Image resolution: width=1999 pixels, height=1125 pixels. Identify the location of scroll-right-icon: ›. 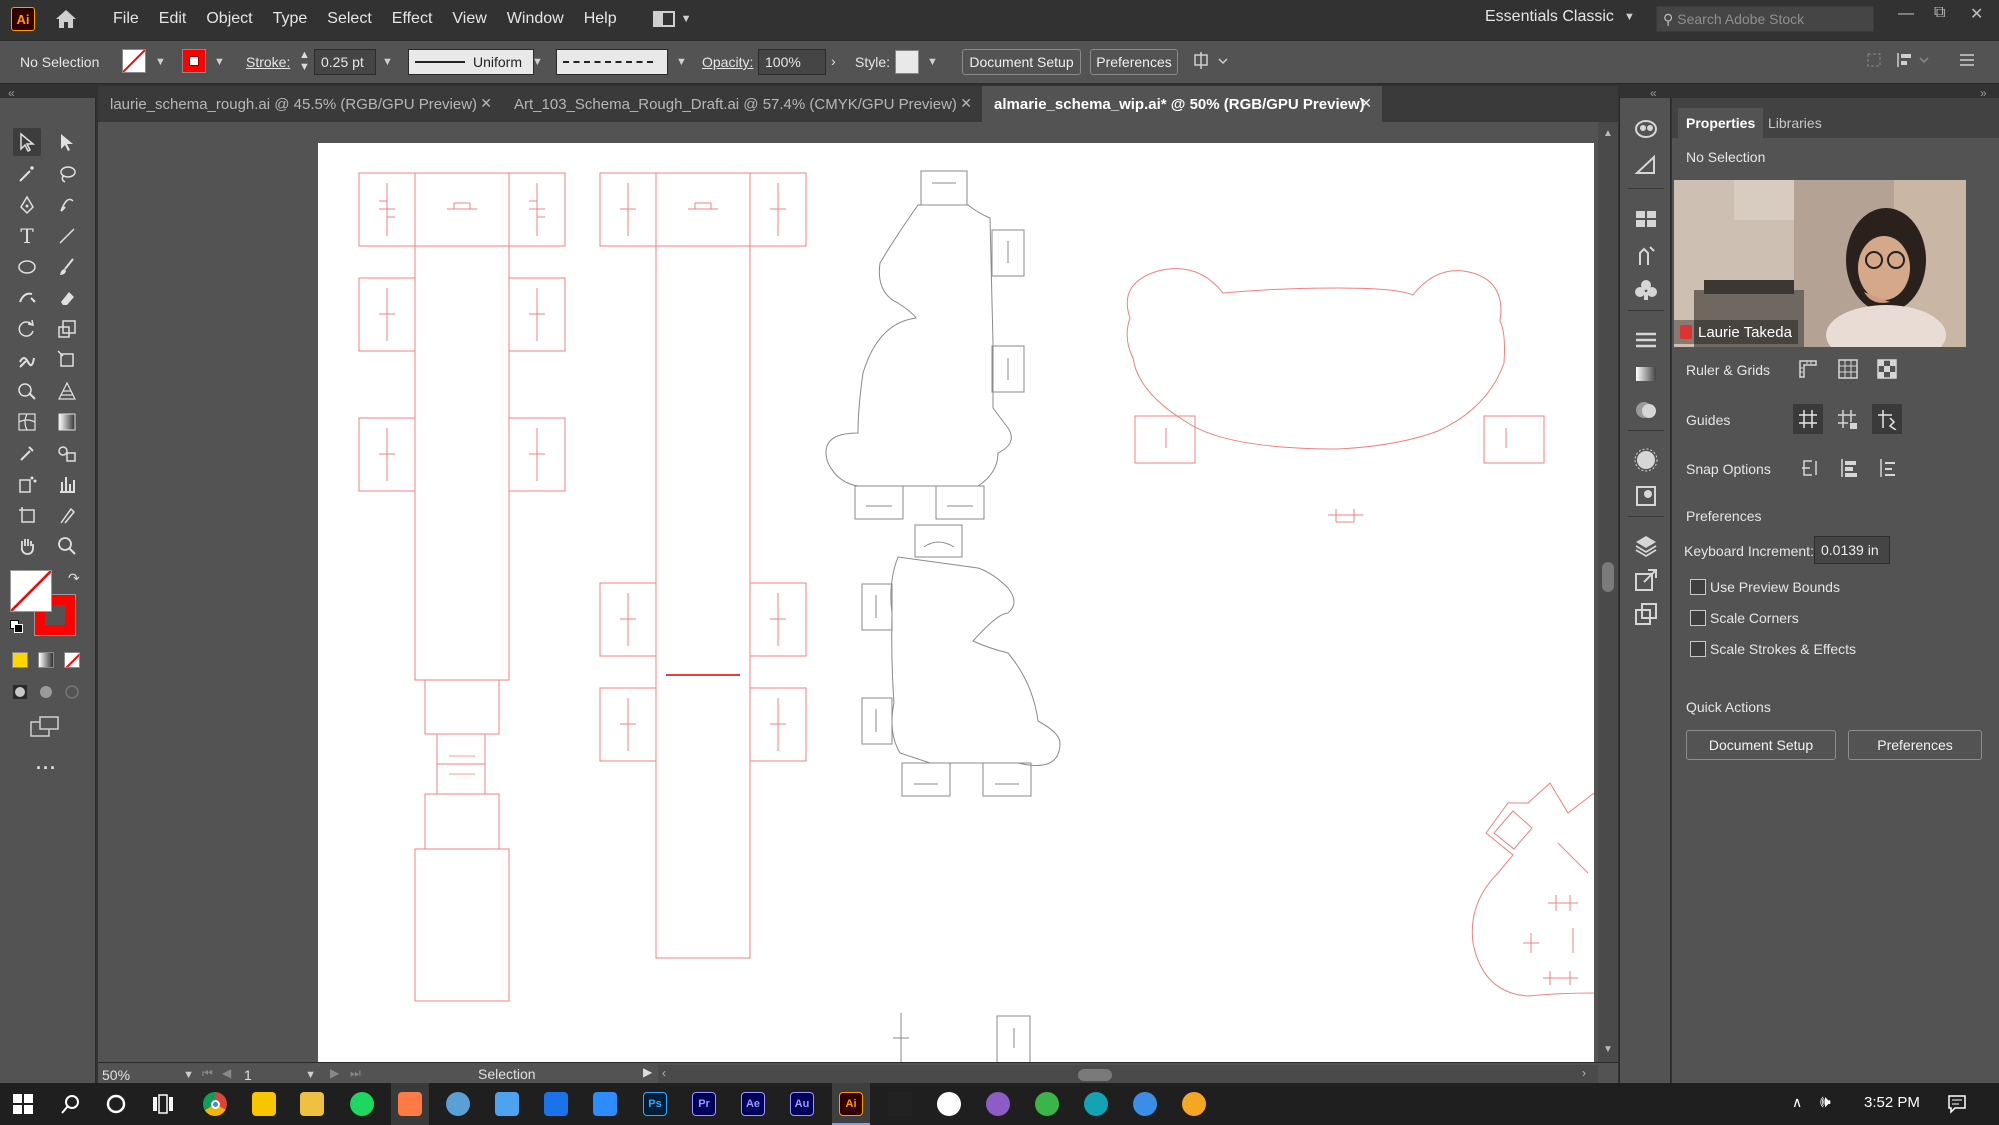
(1584, 1073).